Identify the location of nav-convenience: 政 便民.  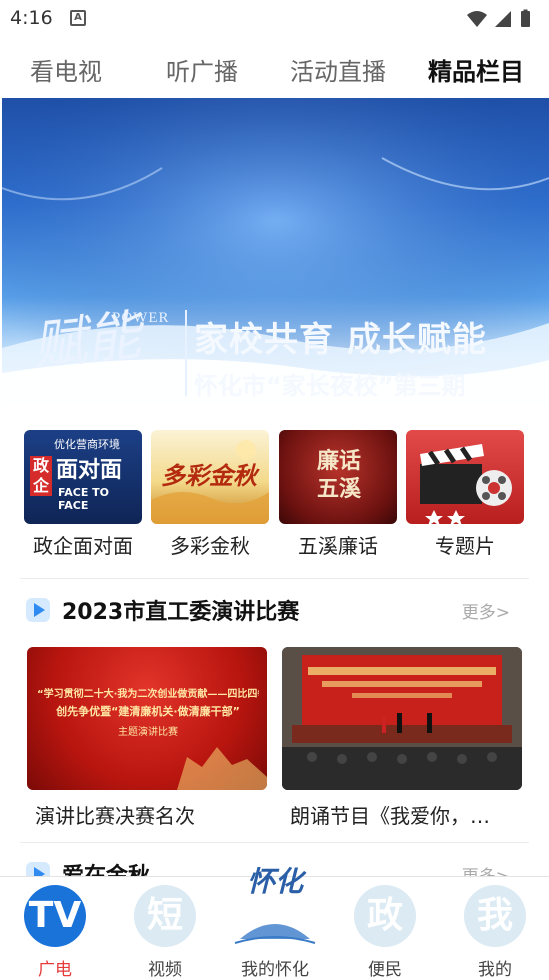
(385, 928).